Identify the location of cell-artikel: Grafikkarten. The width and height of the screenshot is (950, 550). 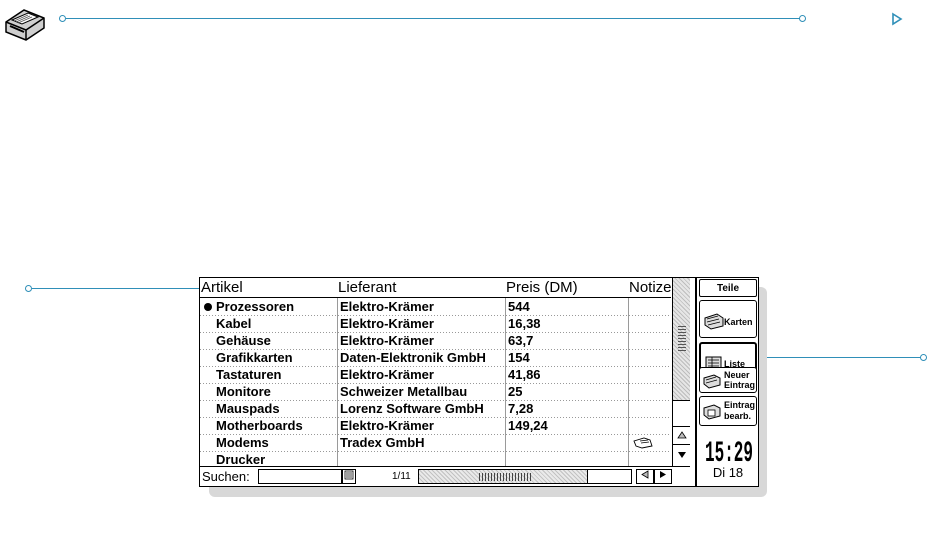
(254, 357).